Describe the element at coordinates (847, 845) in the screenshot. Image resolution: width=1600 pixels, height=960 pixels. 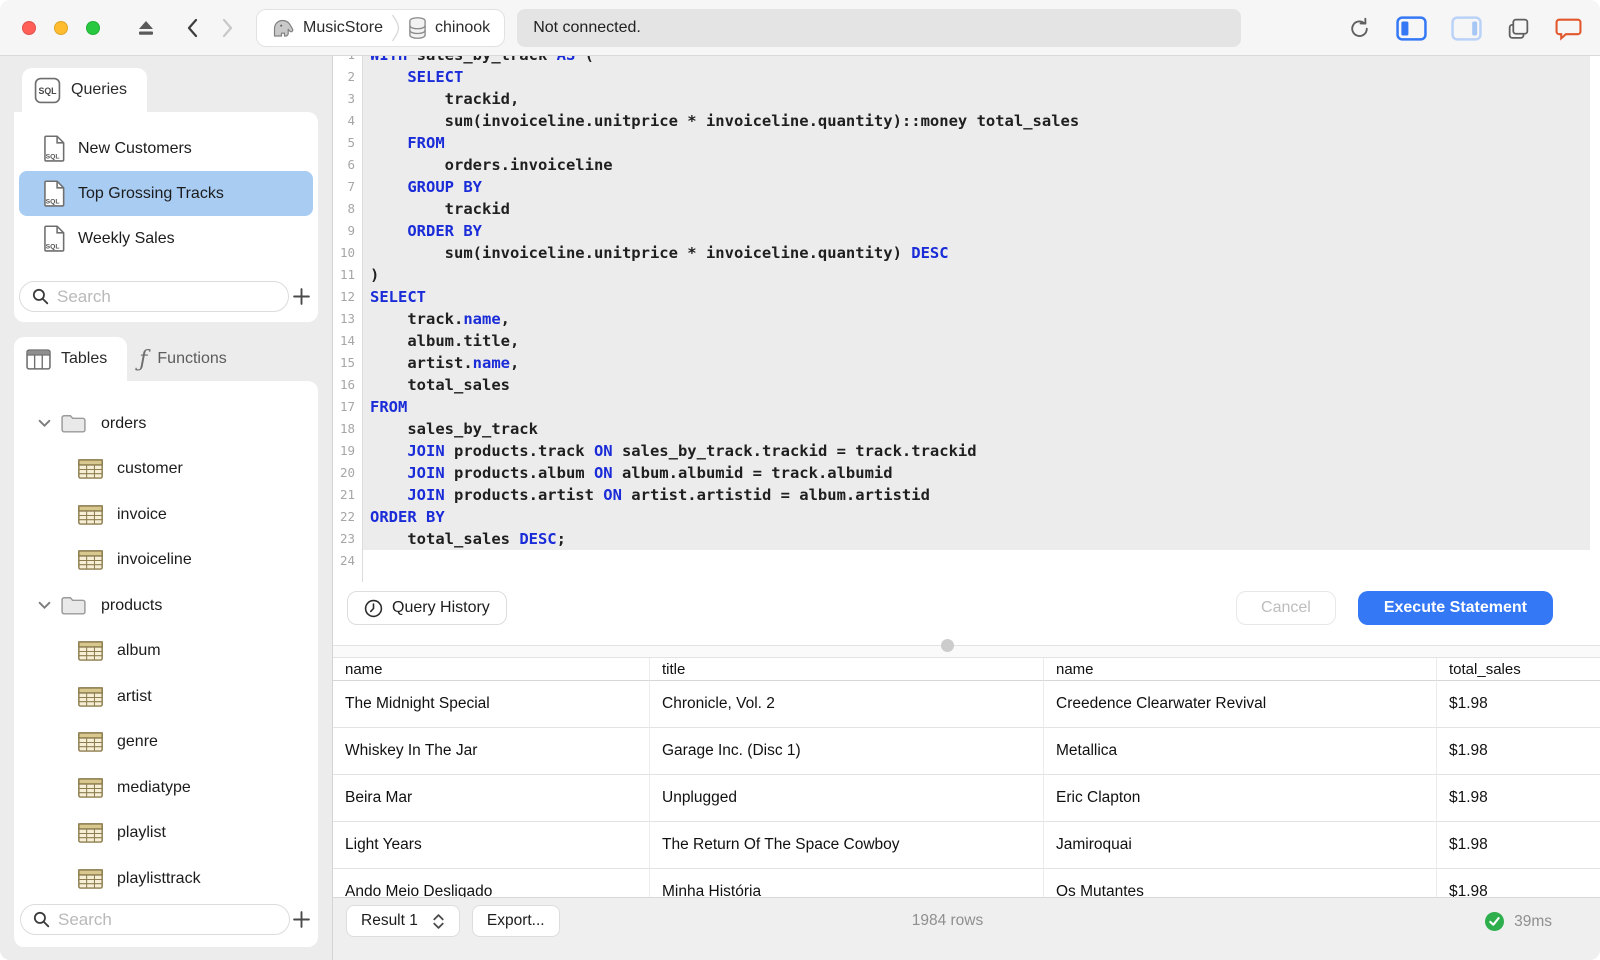
I see `result-cell: The Return Of The Space Cowboy` at that location.